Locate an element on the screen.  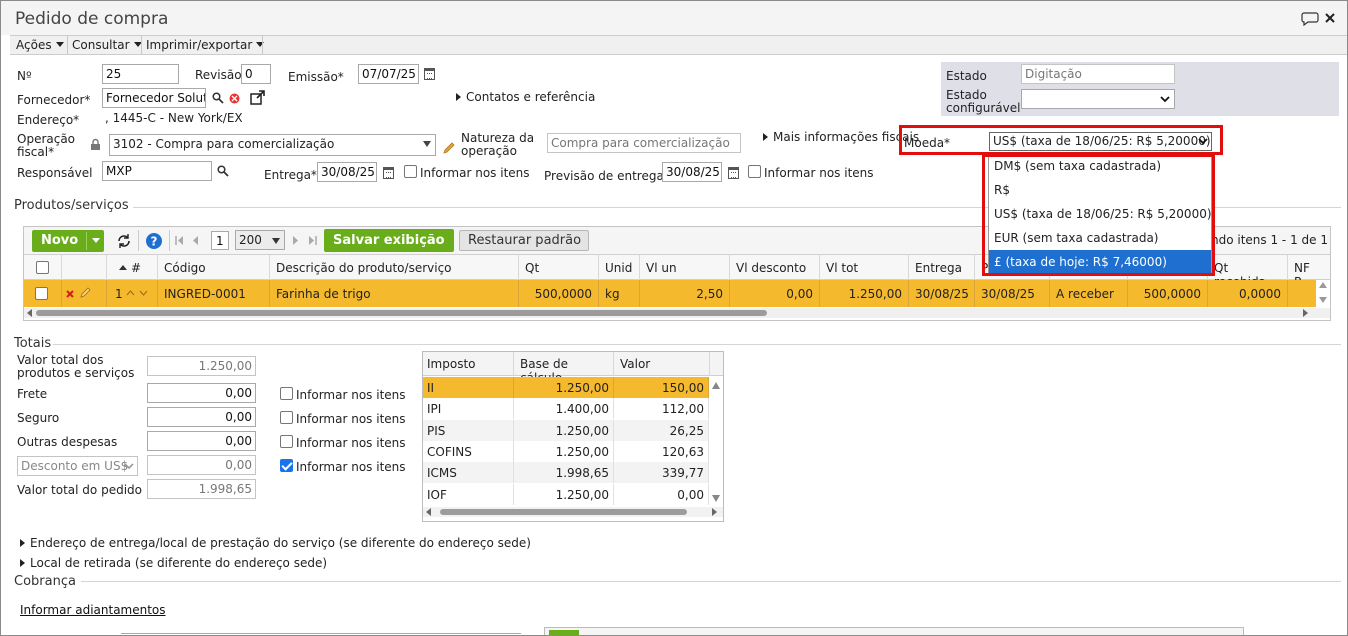
next-page-icon is located at coordinates (296, 240).